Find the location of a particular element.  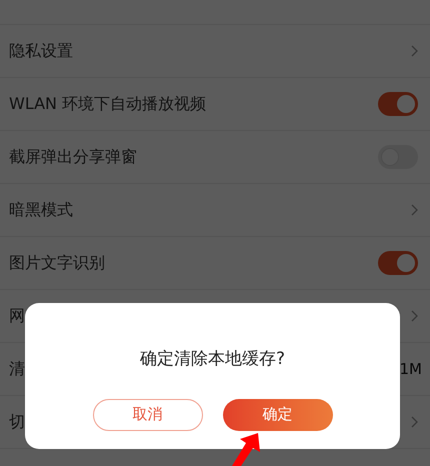

setting-label: WLAN 环境下自动播放视频 is located at coordinates (107, 104).